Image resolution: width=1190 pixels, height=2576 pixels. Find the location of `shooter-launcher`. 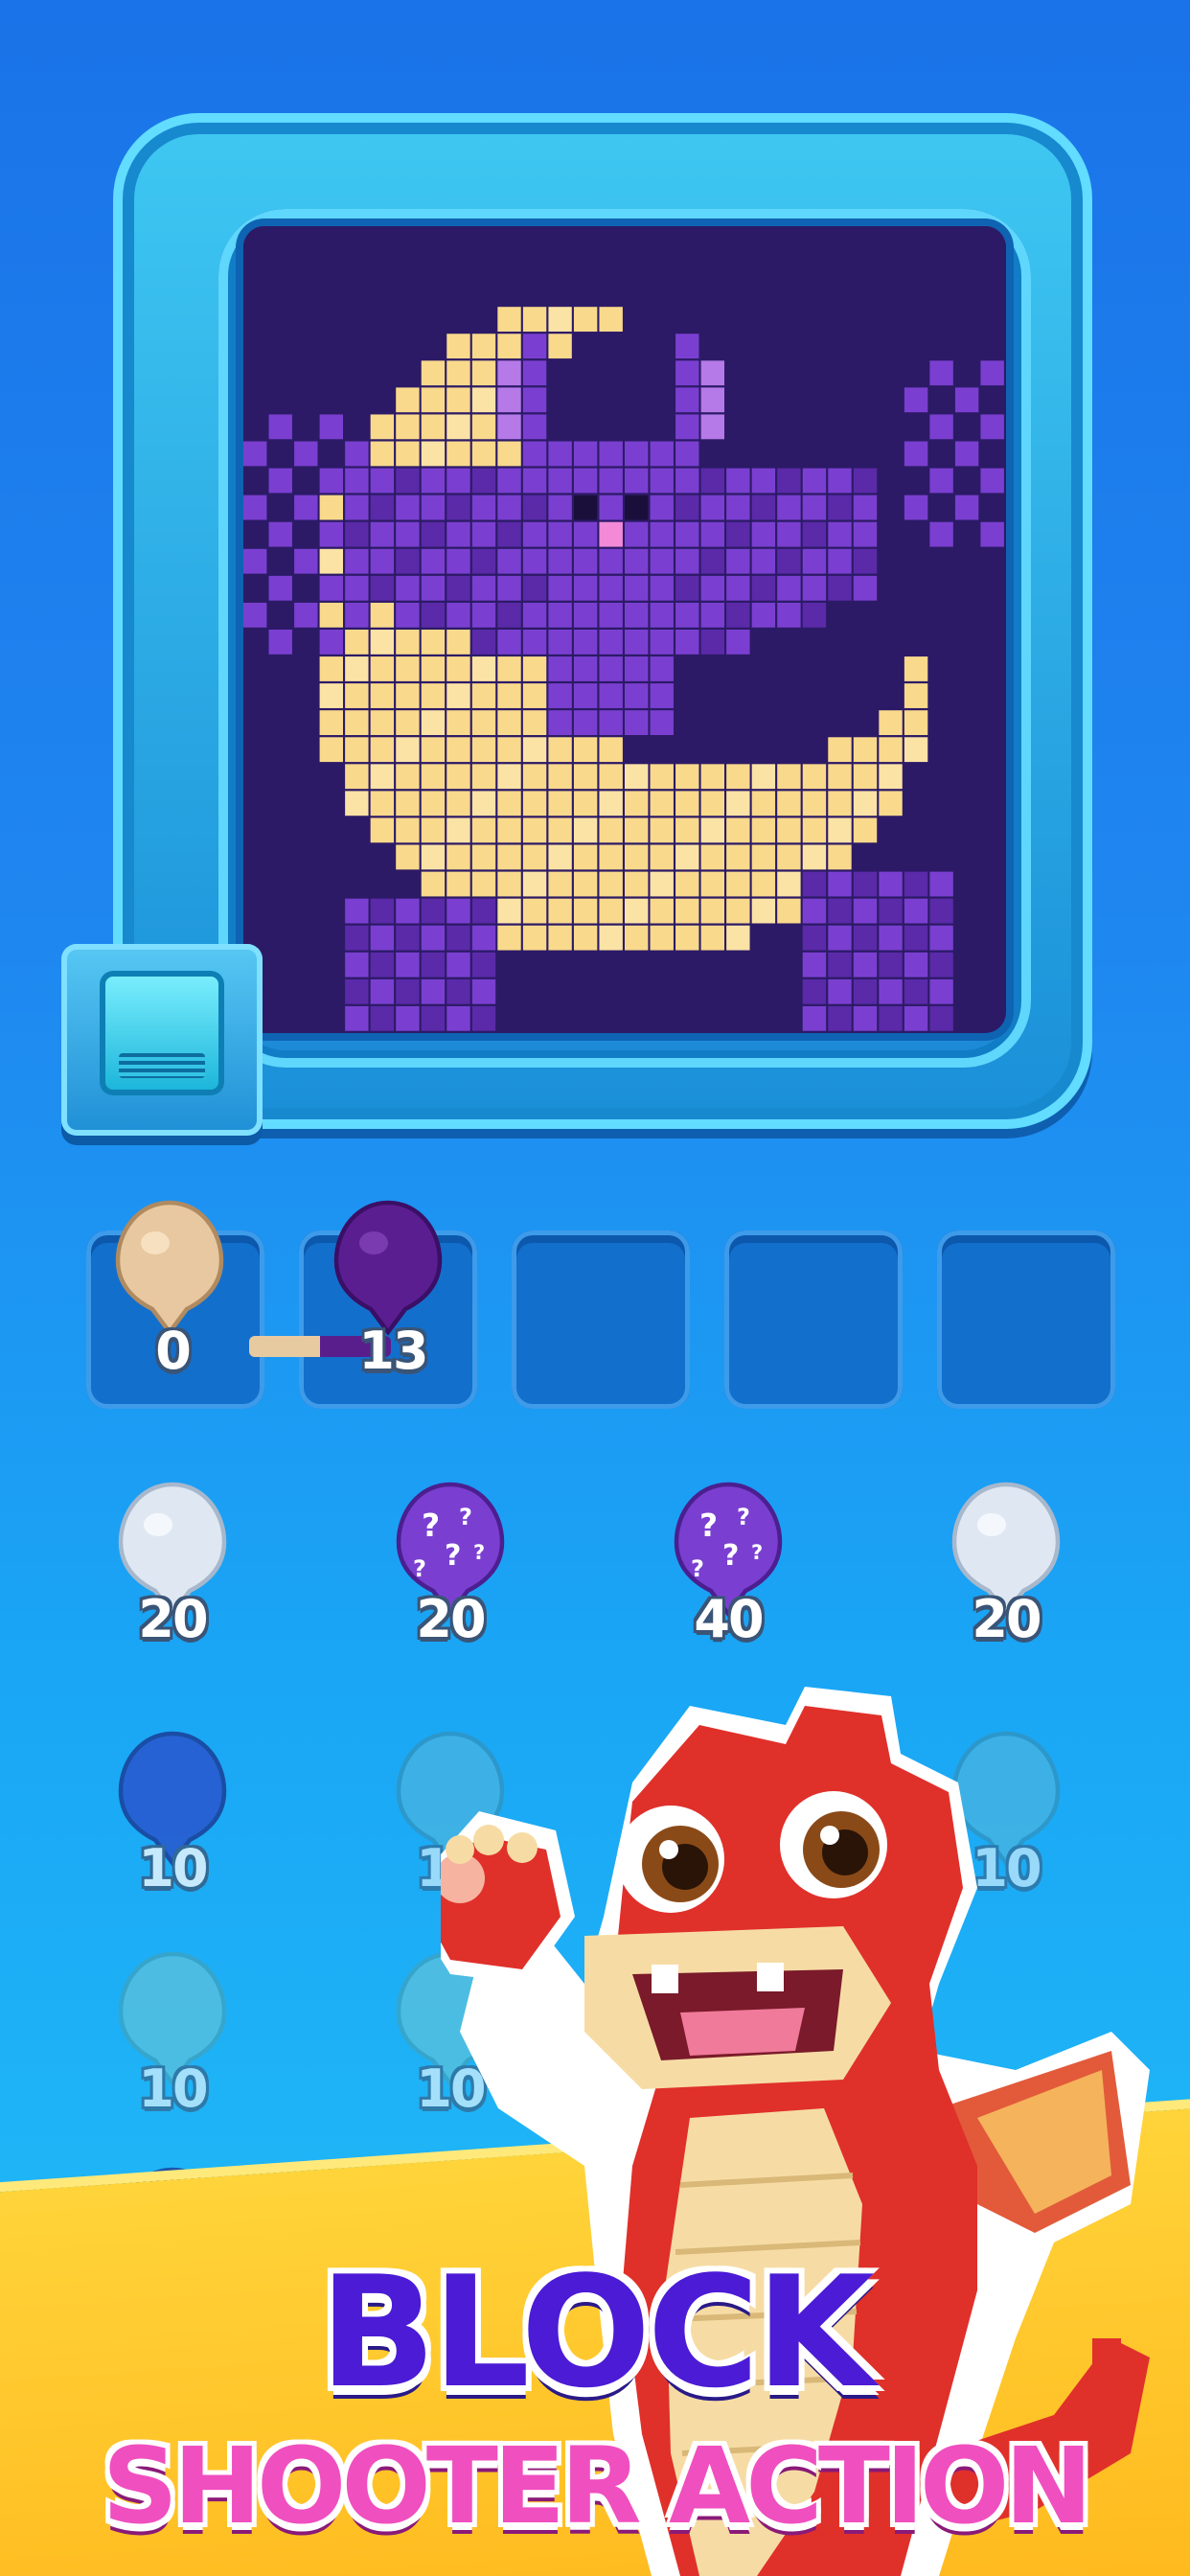

shooter-launcher is located at coordinates (162, 1040).